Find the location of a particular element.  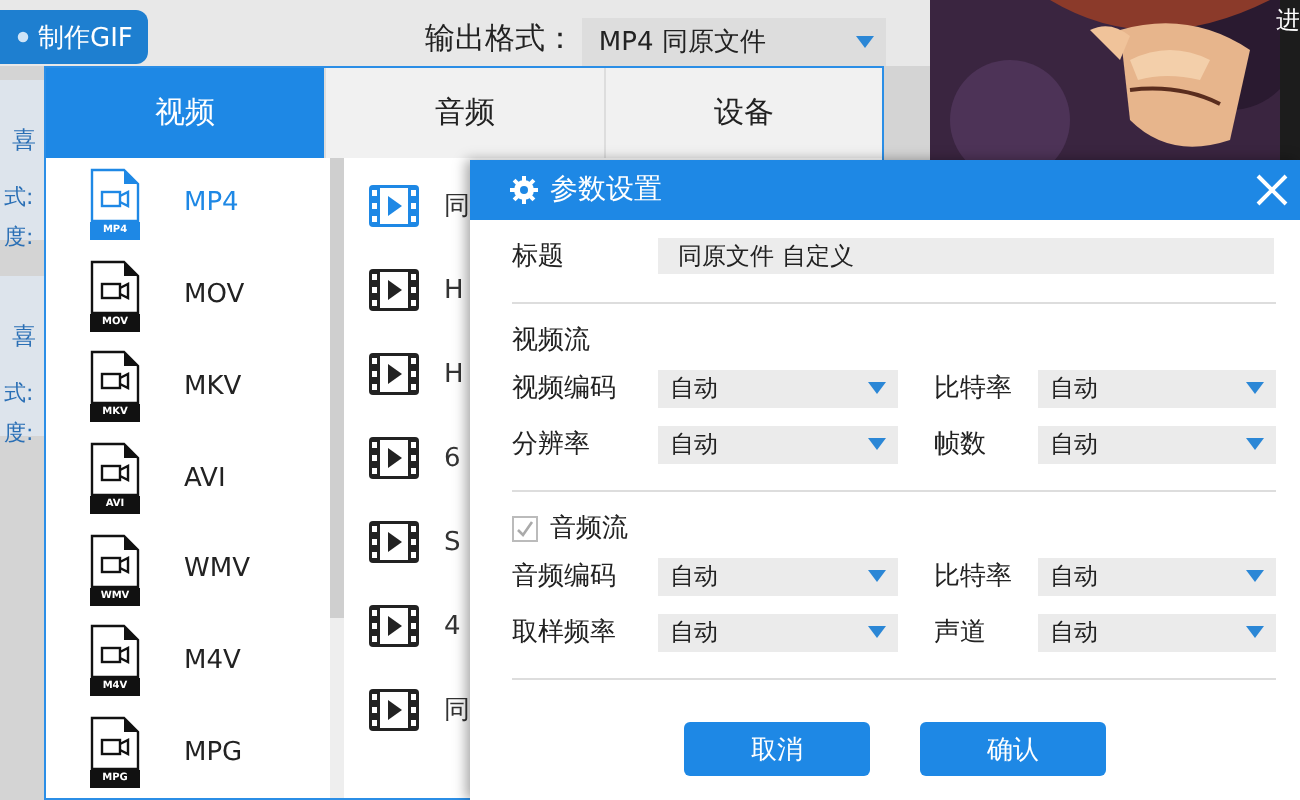

close-button is located at coordinates (1272, 190).